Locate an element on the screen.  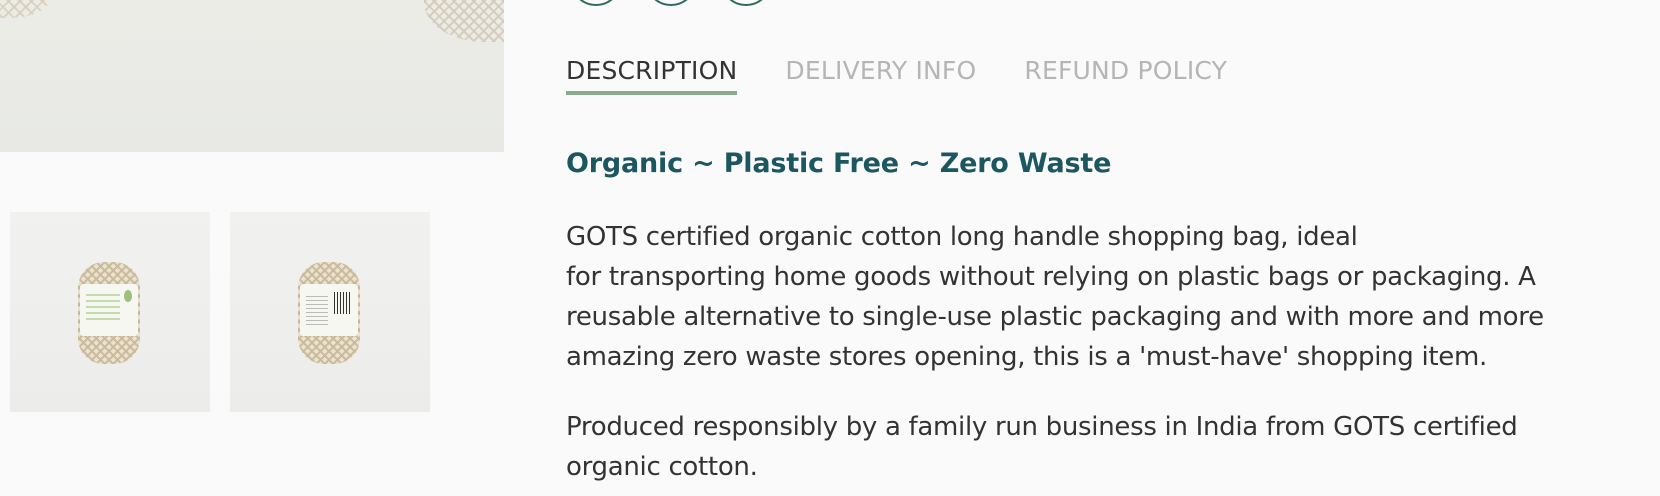
tab-delivery-info: DELIVERY INFO is located at coordinates (880, 75).